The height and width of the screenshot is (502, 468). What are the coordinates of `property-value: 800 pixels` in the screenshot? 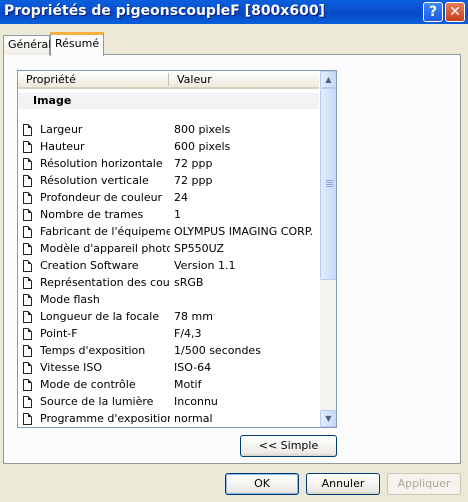 It's located at (202, 129).